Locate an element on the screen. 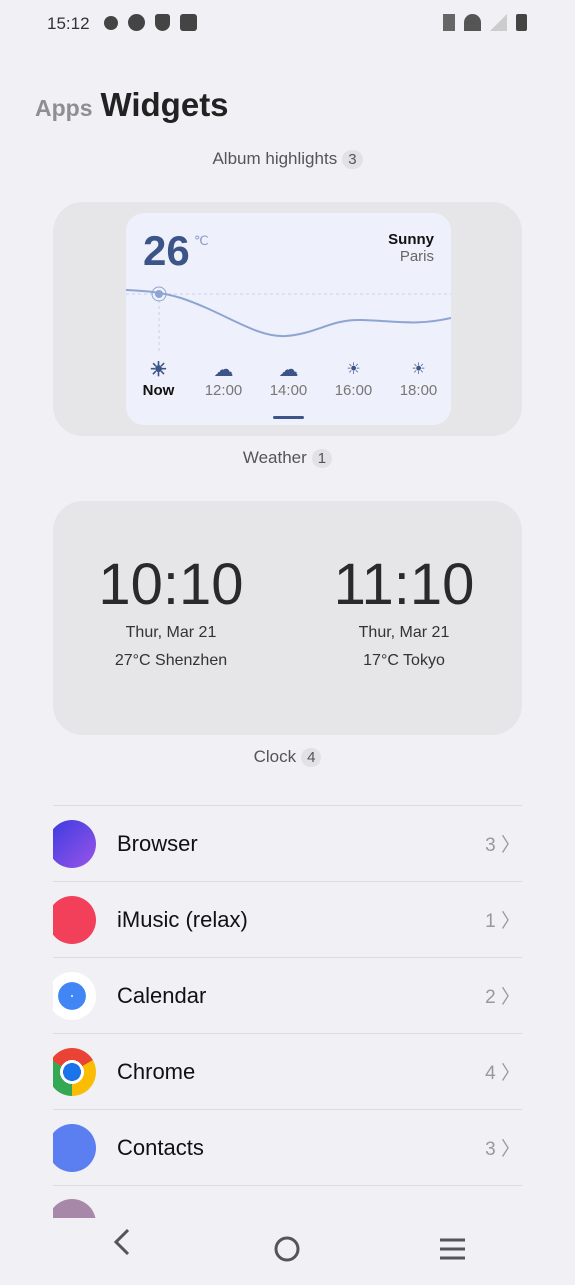 This screenshot has height=1285, width=575. app-name: Chrome is located at coordinates (156, 1071).